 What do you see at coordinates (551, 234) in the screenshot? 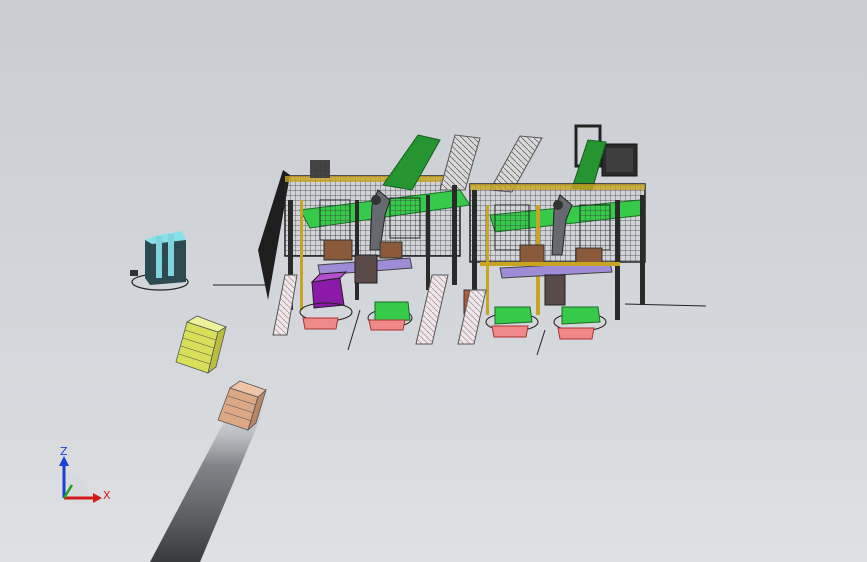
I see `robot-cell-right` at bounding box center [551, 234].